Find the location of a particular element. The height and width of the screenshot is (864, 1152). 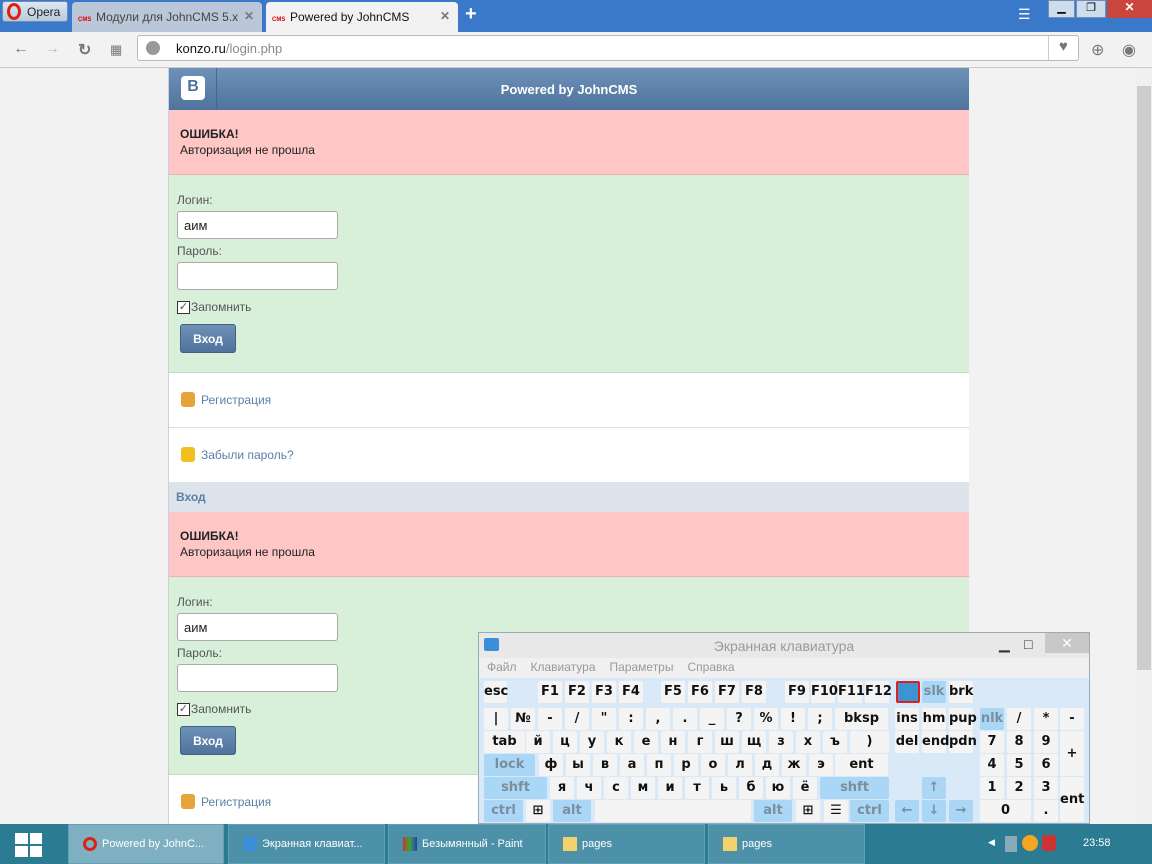

key: р is located at coordinates (686, 765).